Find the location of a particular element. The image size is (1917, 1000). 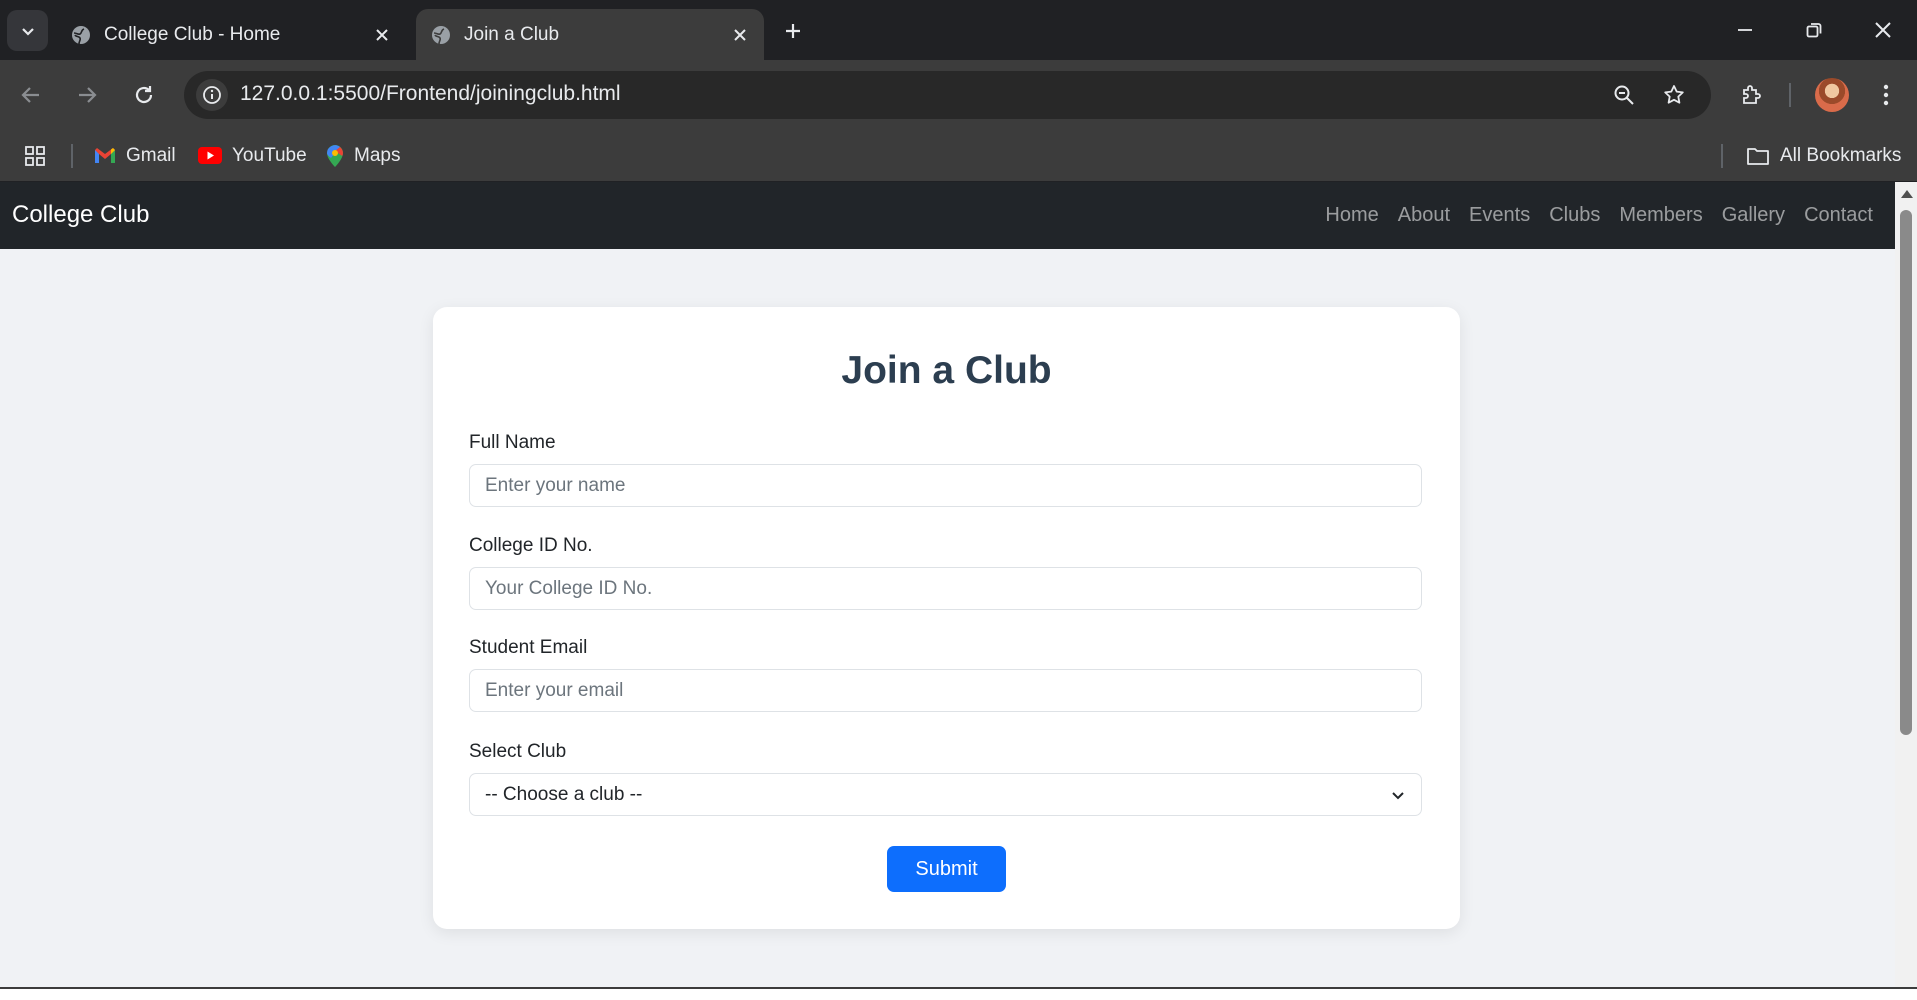

select-club-label: Select Club is located at coordinates (518, 751).